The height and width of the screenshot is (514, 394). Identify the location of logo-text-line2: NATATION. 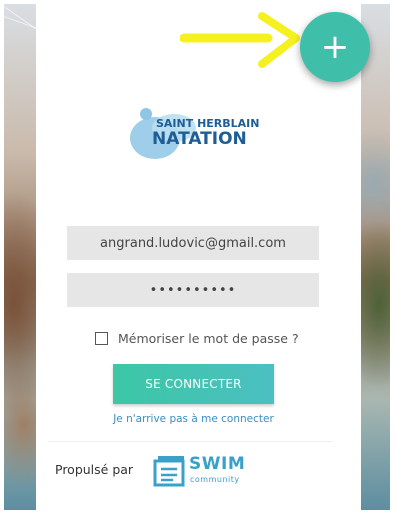
(199, 139).